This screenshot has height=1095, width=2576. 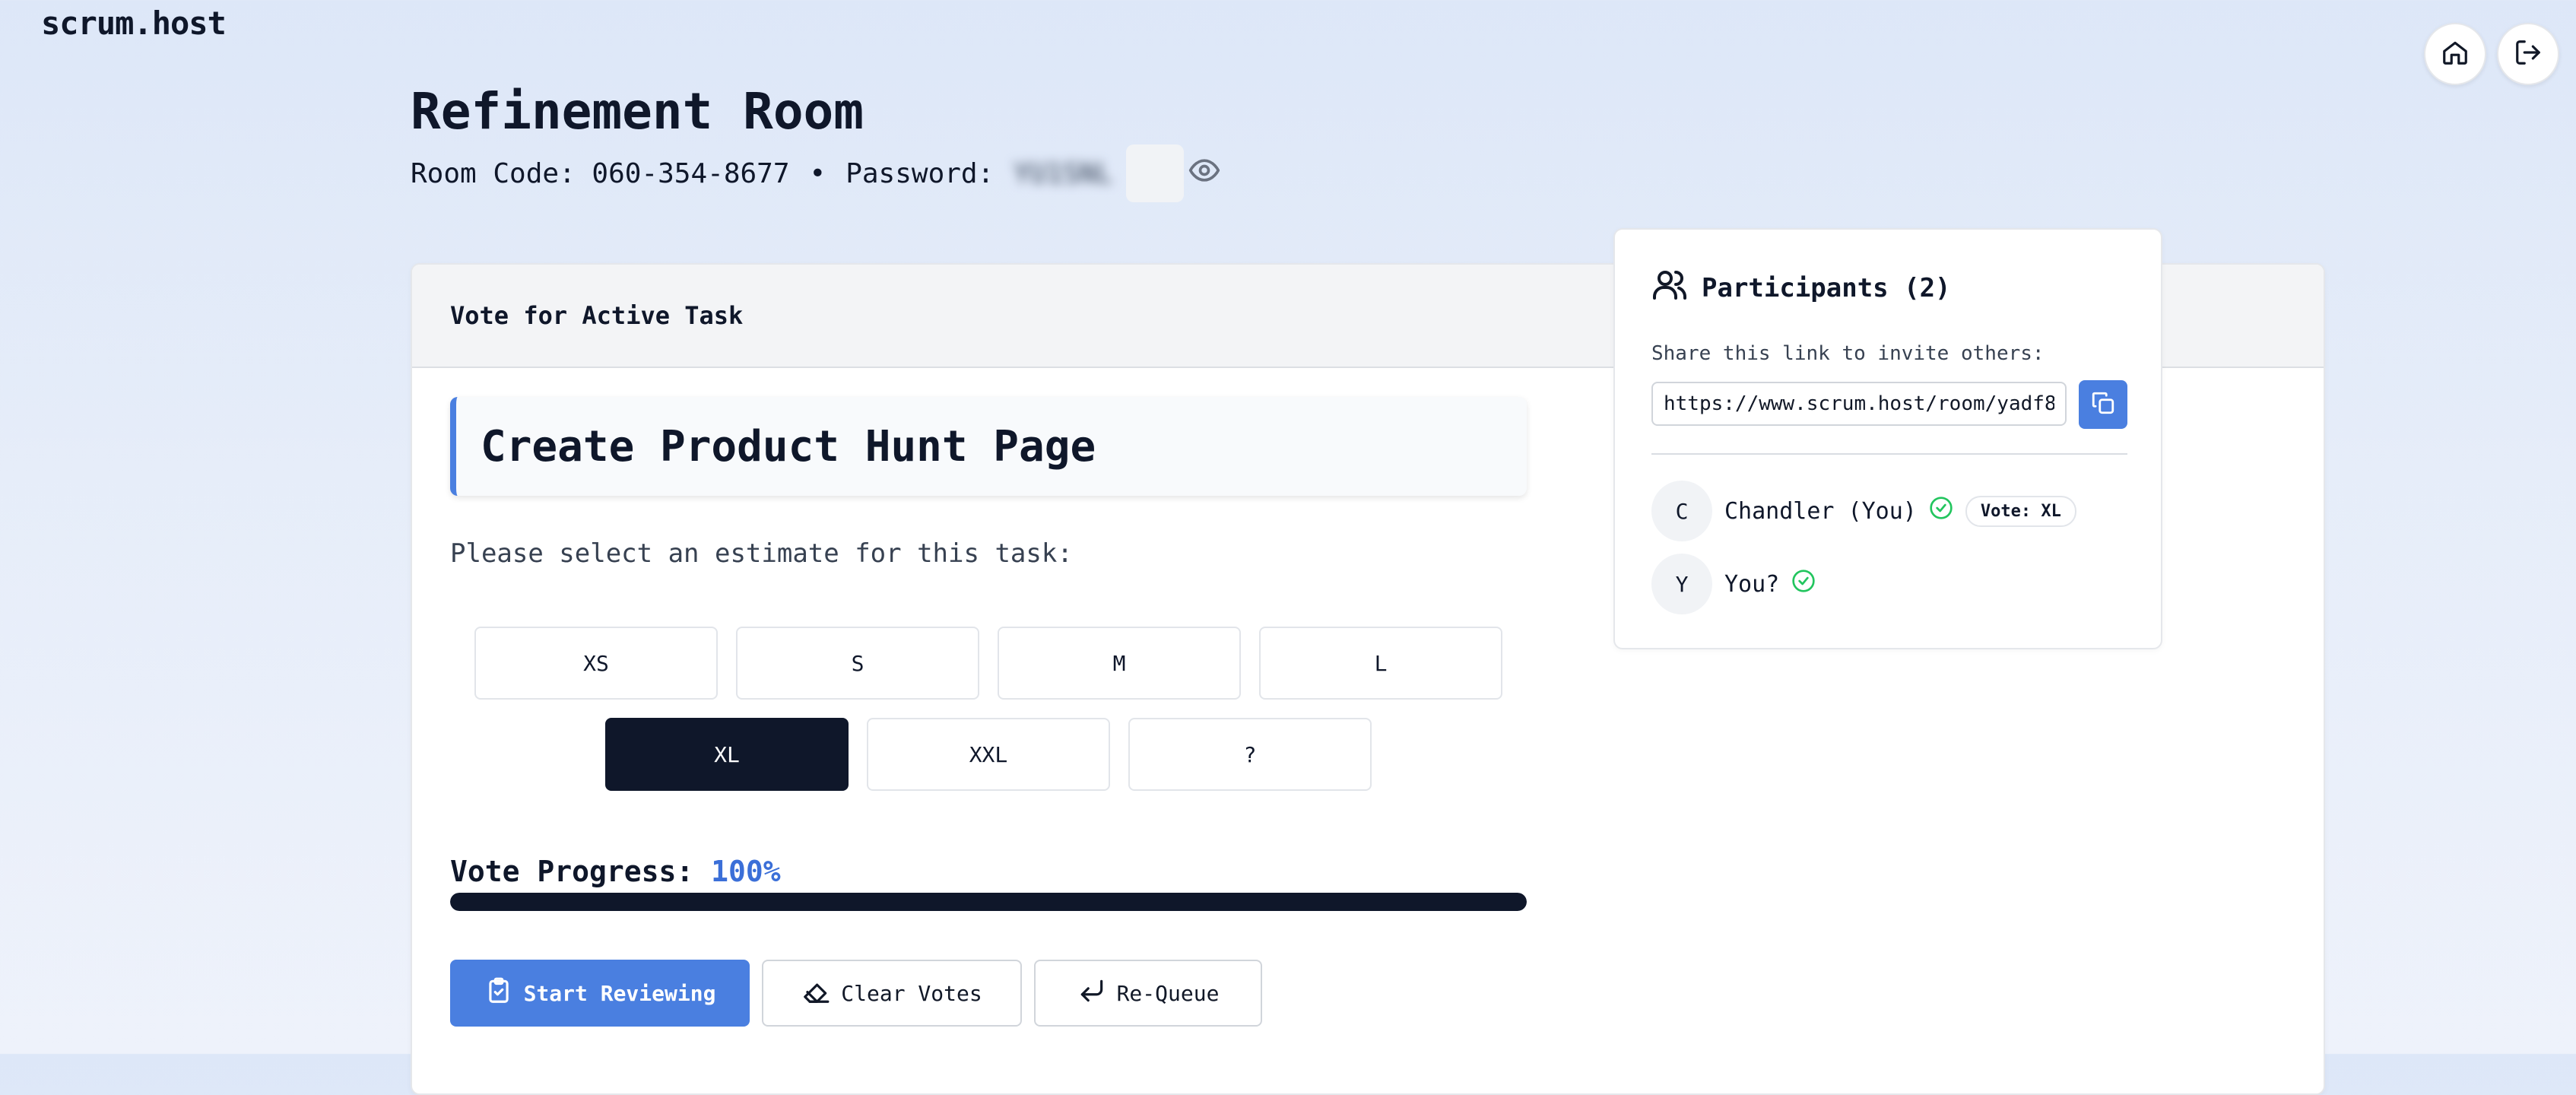 What do you see at coordinates (989, 446) in the screenshot?
I see `active-task-title: Create Product Hunt Page` at bounding box center [989, 446].